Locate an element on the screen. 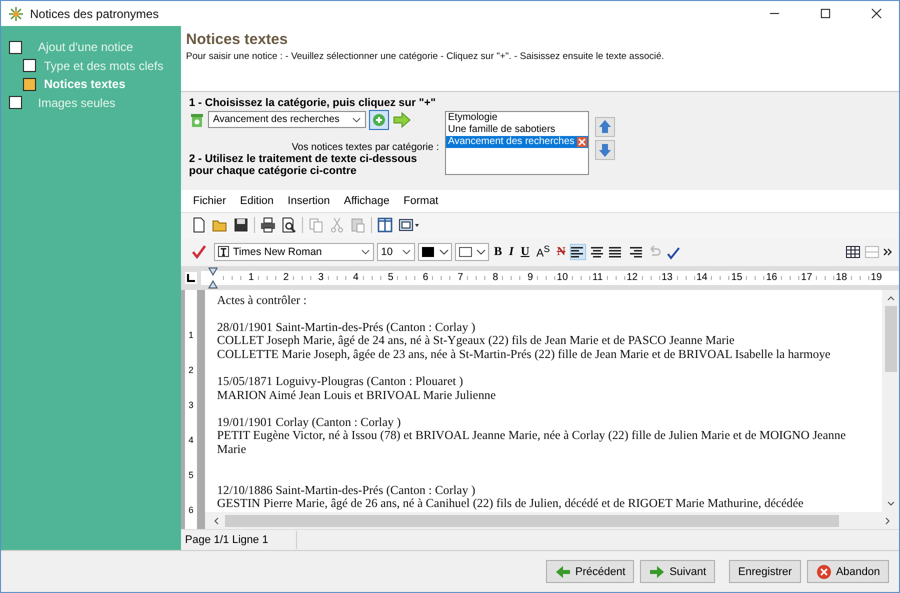 This screenshot has width=900, height=593. columns-icon is located at coordinates (385, 225).